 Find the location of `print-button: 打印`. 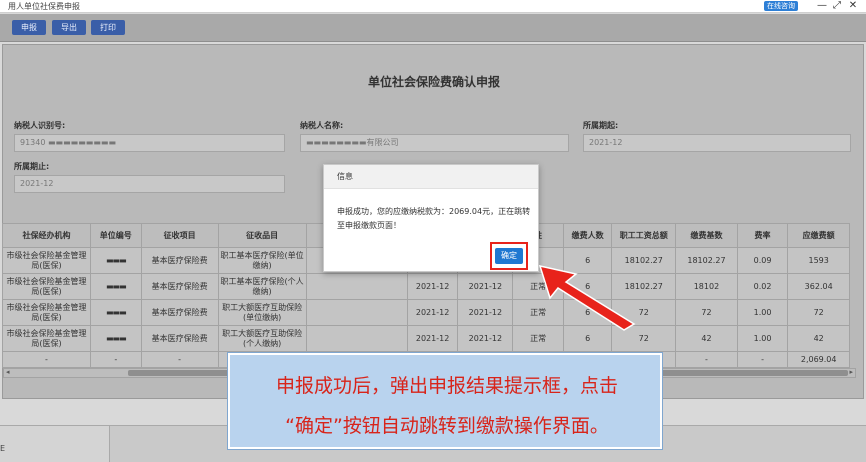

print-button: 打印 is located at coordinates (108, 27).